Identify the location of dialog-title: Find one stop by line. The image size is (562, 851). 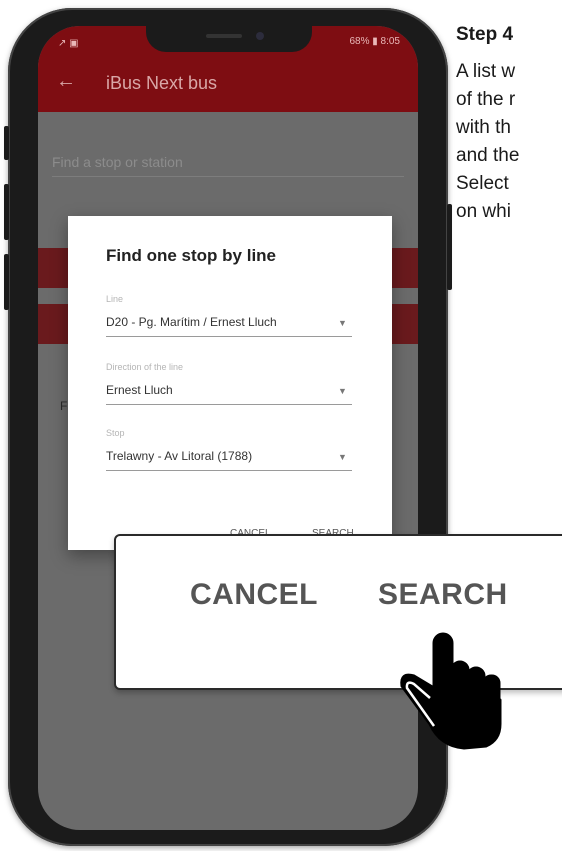
(191, 255).